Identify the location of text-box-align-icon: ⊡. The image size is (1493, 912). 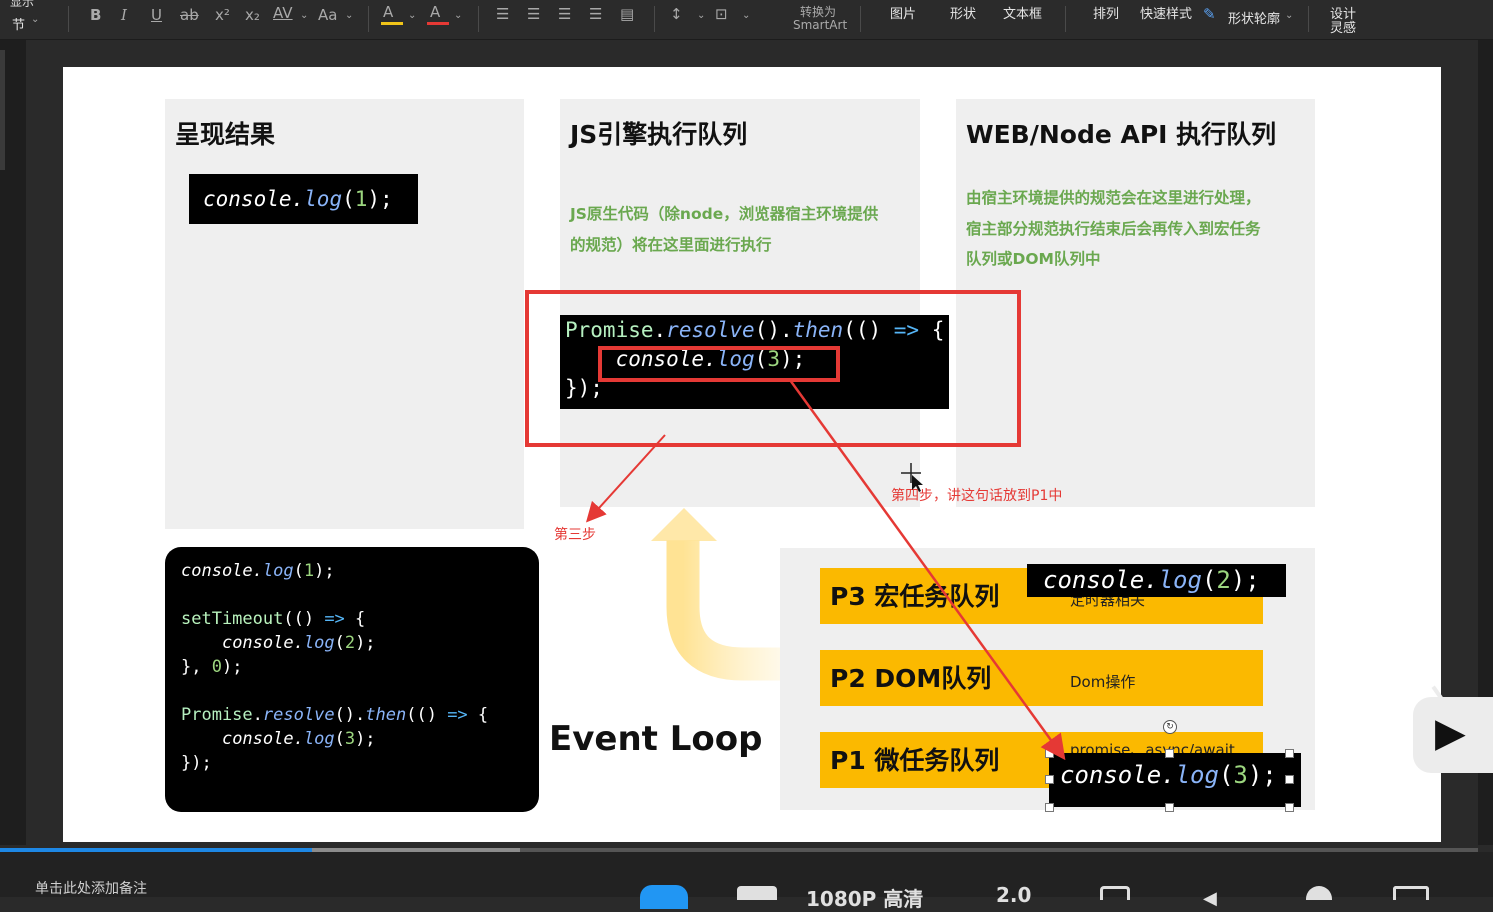
(721, 14).